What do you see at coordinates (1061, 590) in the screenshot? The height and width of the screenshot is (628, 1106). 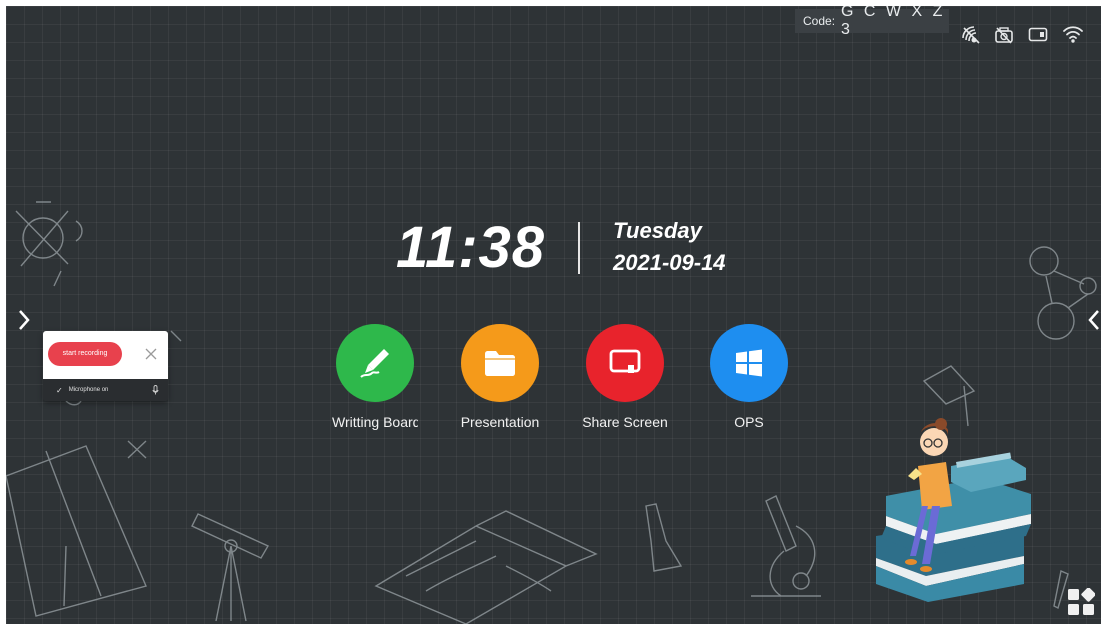 I see `pencil-doodle-icon` at bounding box center [1061, 590].